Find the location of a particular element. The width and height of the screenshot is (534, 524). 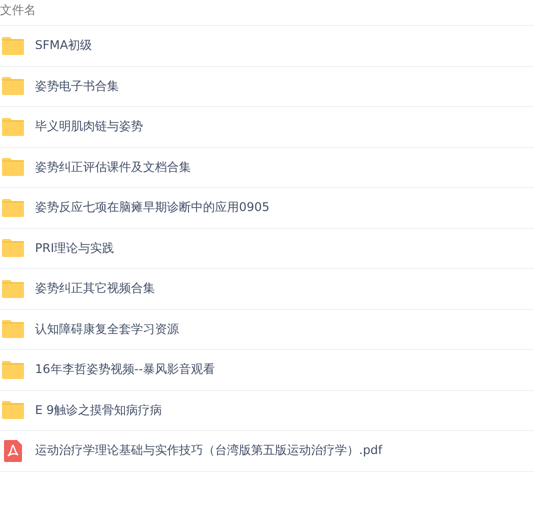

file-name: E 9触诊之摸骨知病疗病 is located at coordinates (98, 410).